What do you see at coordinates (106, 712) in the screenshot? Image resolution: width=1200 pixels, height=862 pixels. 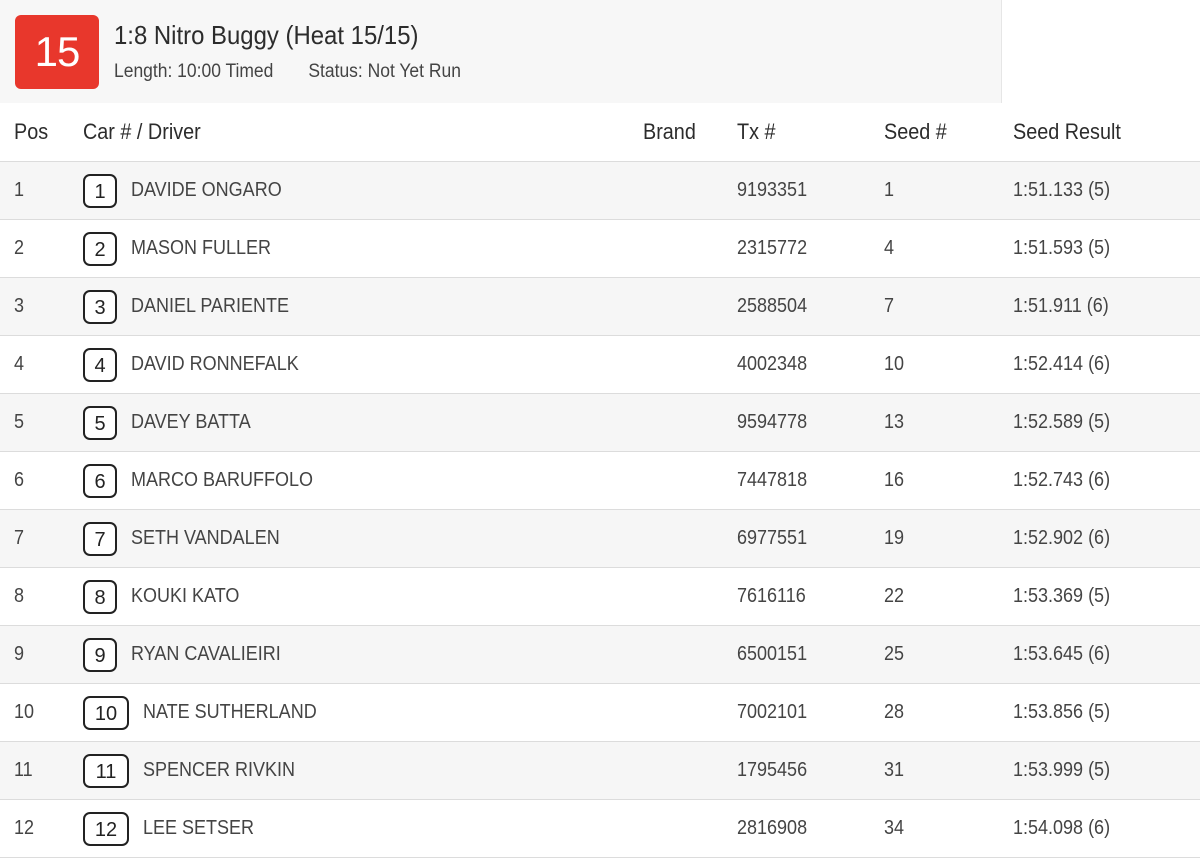 I see `car-number-badge: 10` at bounding box center [106, 712].